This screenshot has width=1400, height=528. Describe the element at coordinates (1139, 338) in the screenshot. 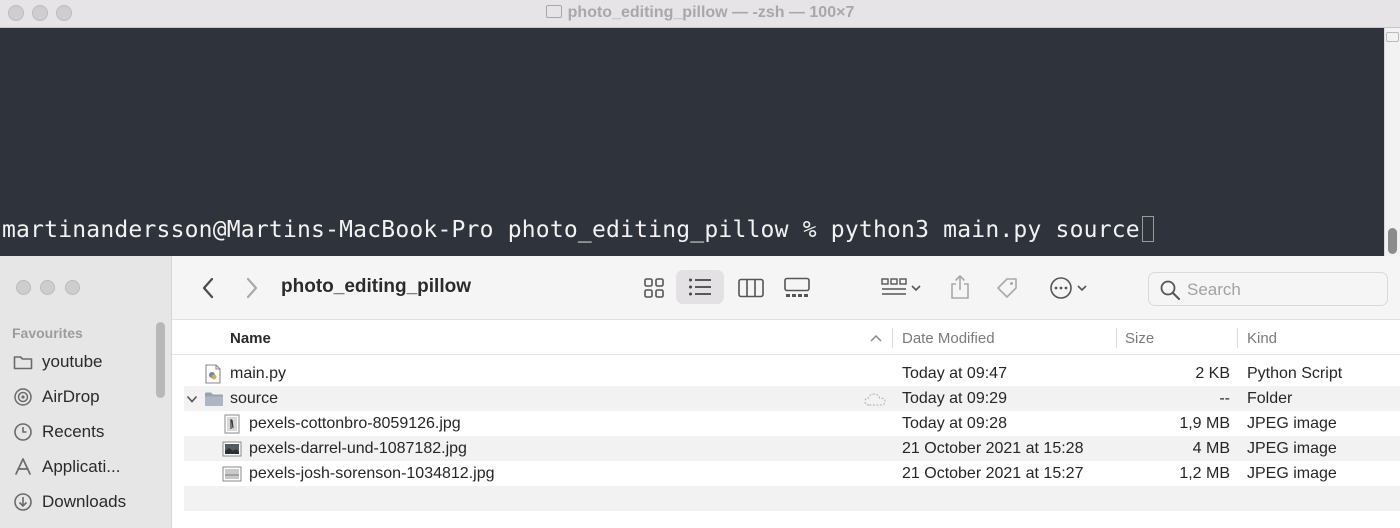

I see `size-column-header: Size` at that location.